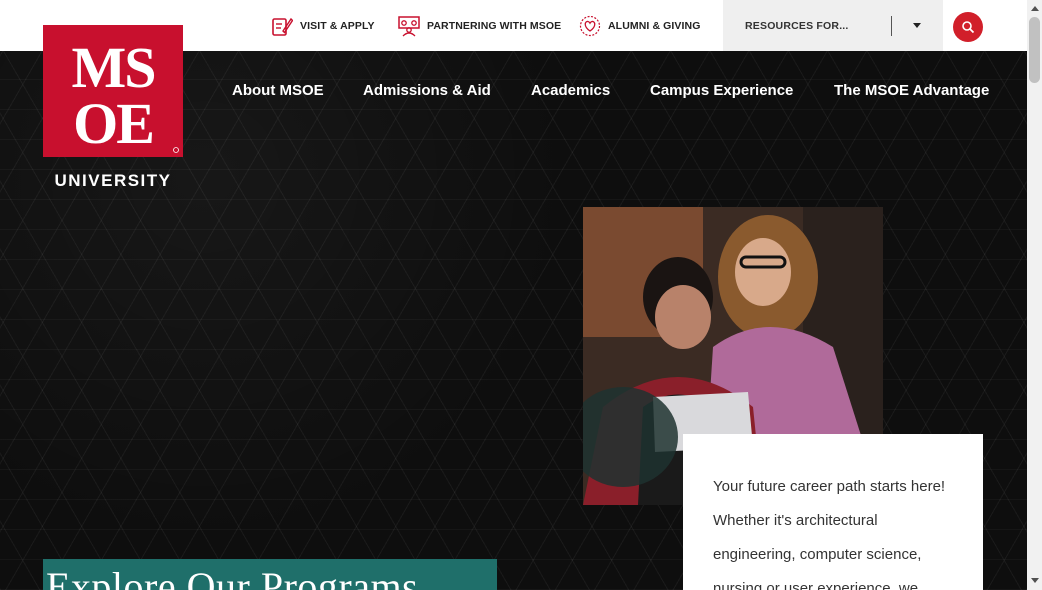 The width and height of the screenshot is (1042, 590). Describe the element at coordinates (1034, 50) in the screenshot. I see `scroll-thumb` at that location.